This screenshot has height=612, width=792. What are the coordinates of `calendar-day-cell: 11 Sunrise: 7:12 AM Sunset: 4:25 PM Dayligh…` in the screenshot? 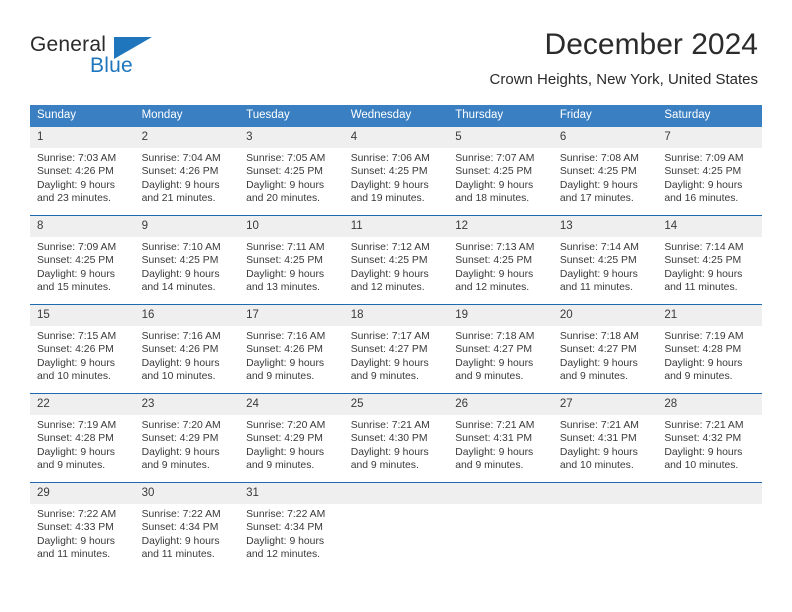 It's located at (396, 260).